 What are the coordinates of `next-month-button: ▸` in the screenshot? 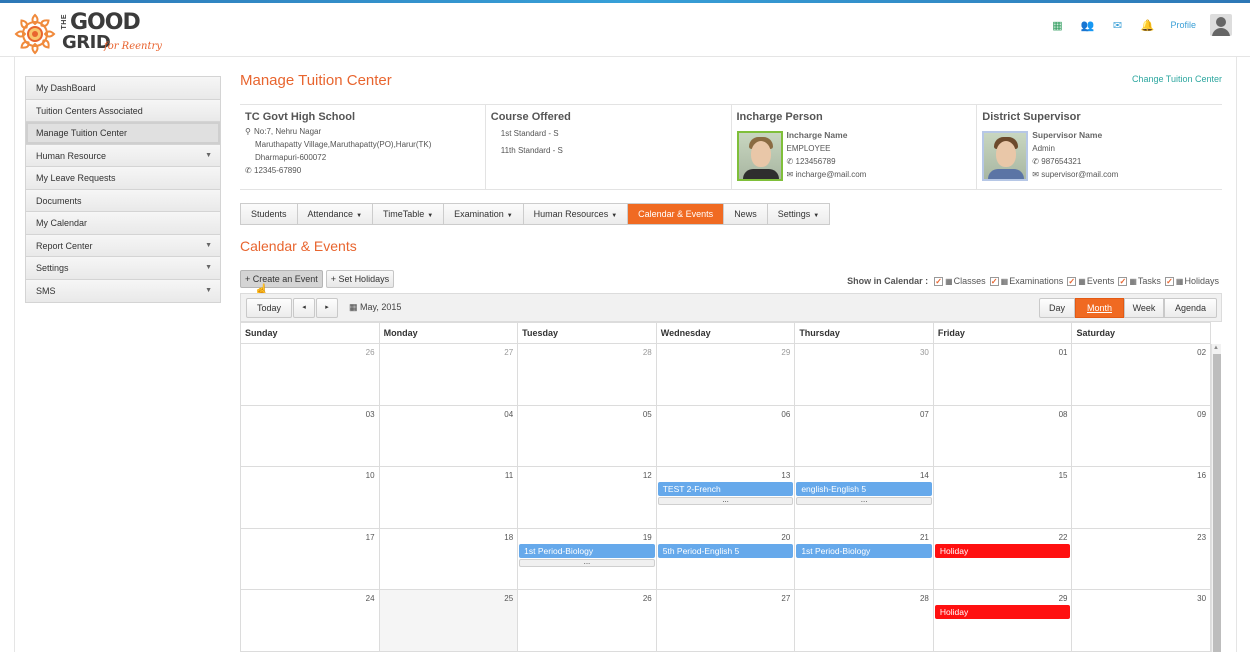 It's located at (327, 308).